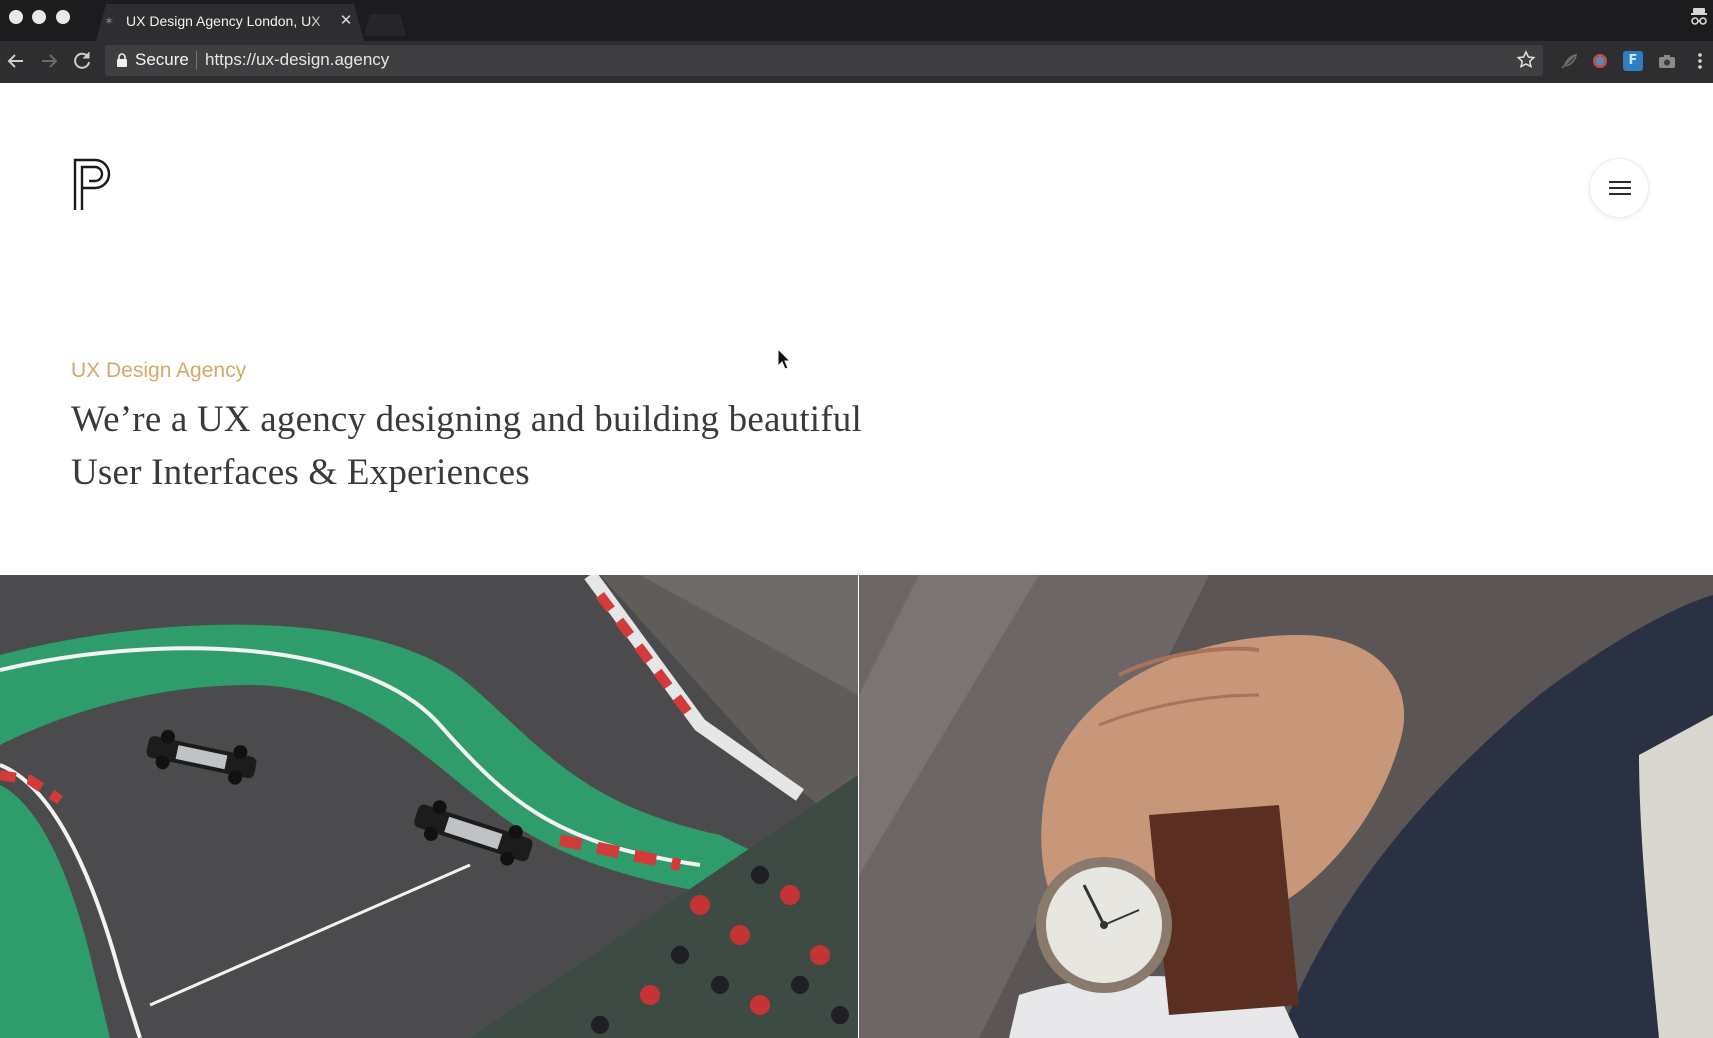 The height and width of the screenshot is (1038, 1713). What do you see at coordinates (297, 60) in the screenshot?
I see `url-text: https://ux-design.agency` at bounding box center [297, 60].